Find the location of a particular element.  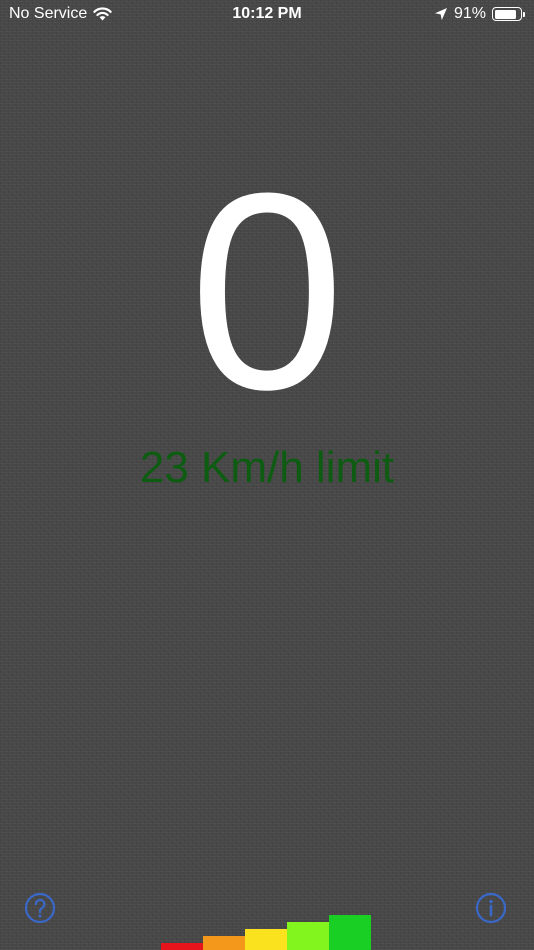

info-button is located at coordinates (491, 908).